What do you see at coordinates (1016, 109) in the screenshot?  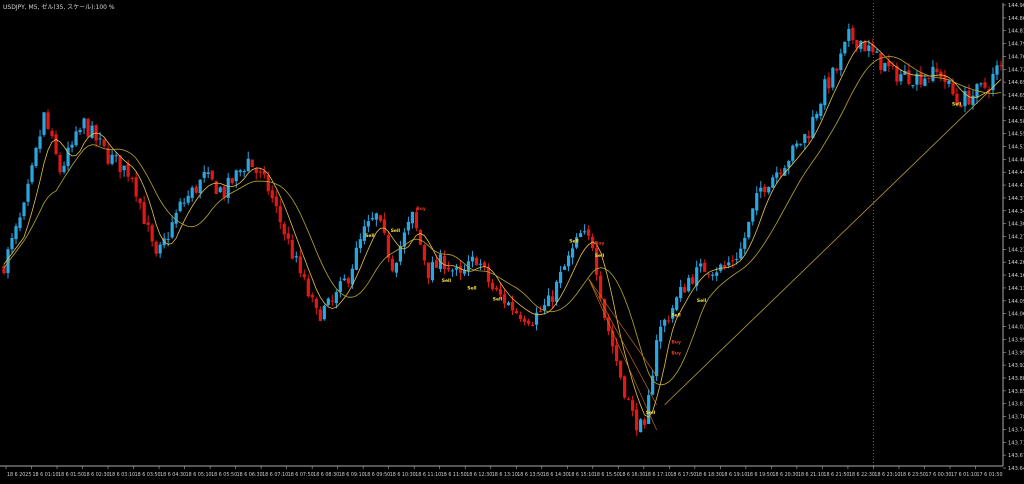 I see `y-tick-label: 144.620` at bounding box center [1016, 109].